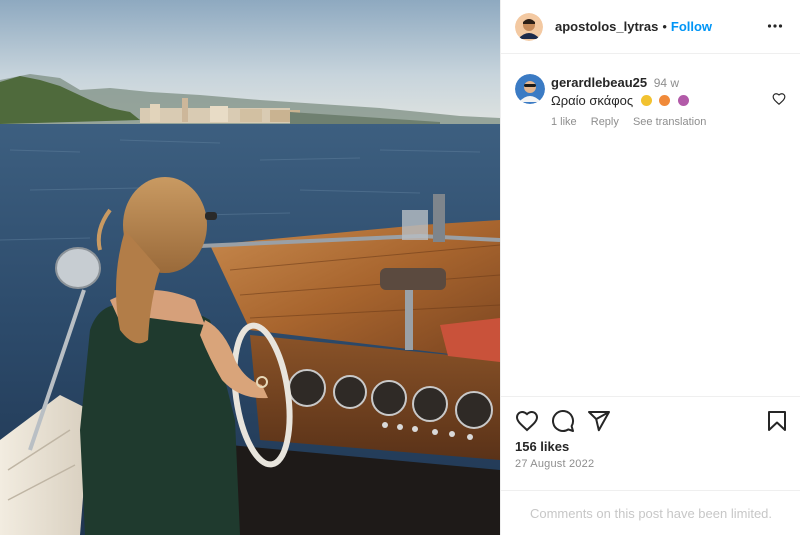  I want to click on comment-meta: gerardlebeau25 94 w, so click(661, 83).